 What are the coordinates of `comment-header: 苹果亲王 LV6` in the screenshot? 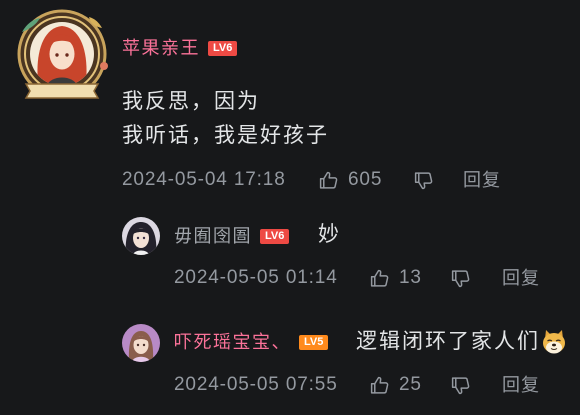 It's located at (180, 48).